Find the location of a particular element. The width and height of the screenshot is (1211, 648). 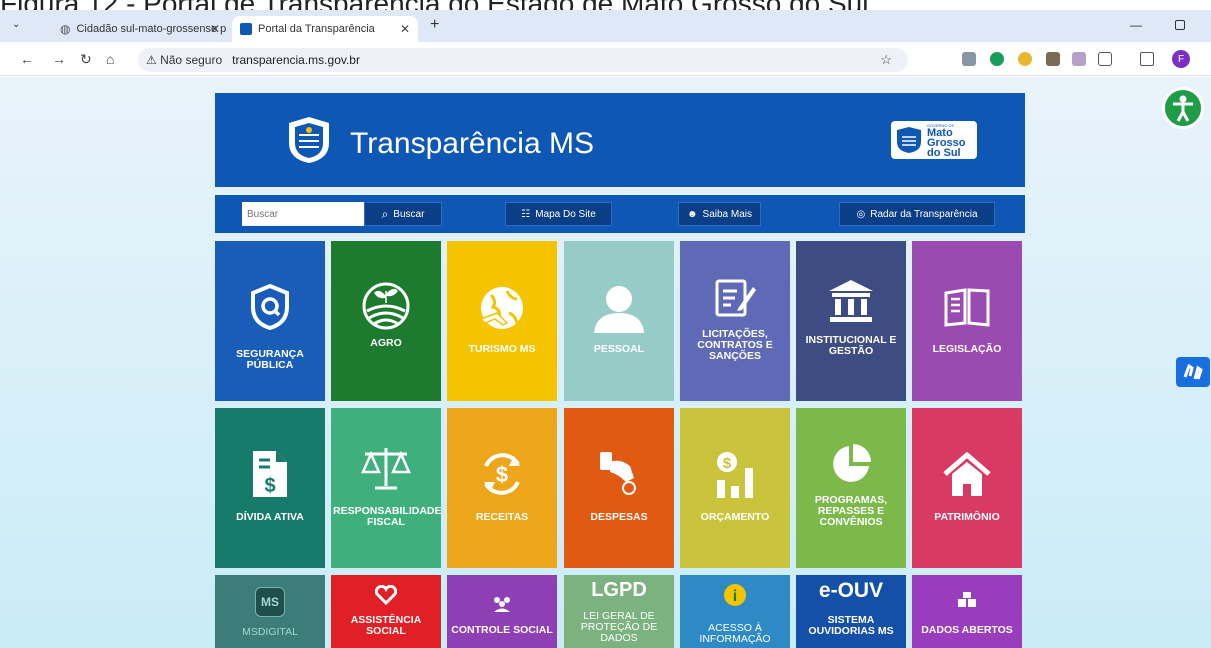

hands-icon is located at coordinates (1193, 371).